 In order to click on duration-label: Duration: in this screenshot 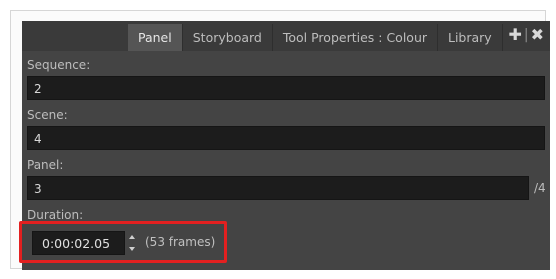, I will do `click(55, 215)`.